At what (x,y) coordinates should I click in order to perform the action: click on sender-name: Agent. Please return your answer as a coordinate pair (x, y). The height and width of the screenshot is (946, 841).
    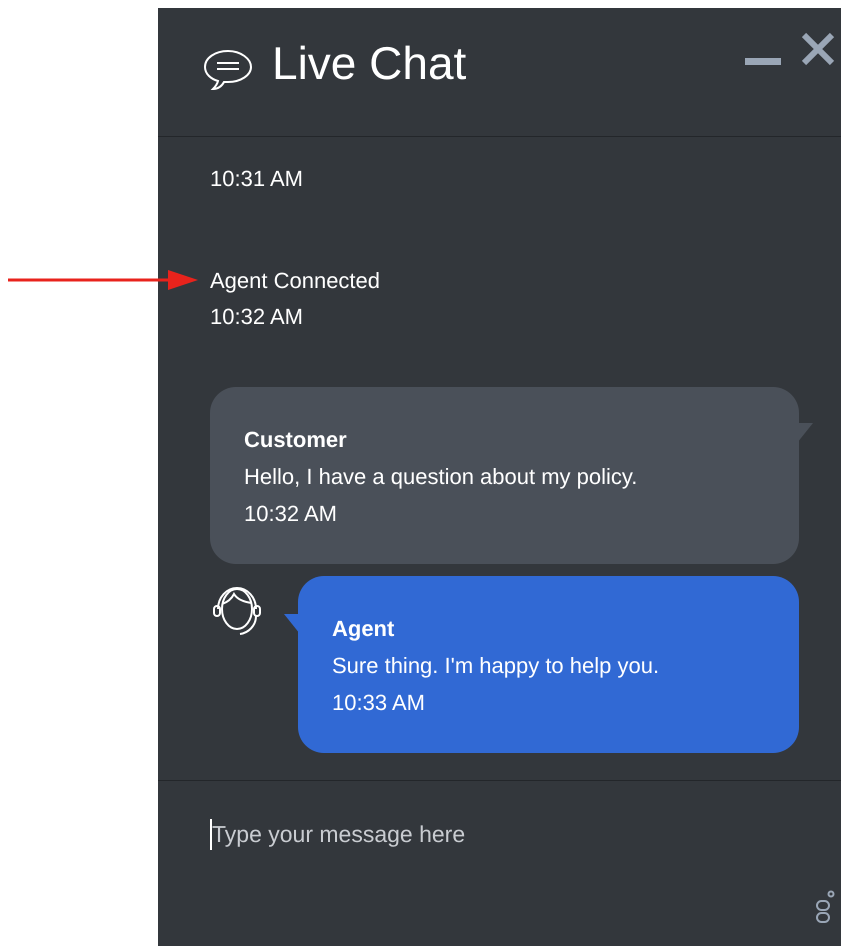
    Looking at the image, I should click on (363, 629).